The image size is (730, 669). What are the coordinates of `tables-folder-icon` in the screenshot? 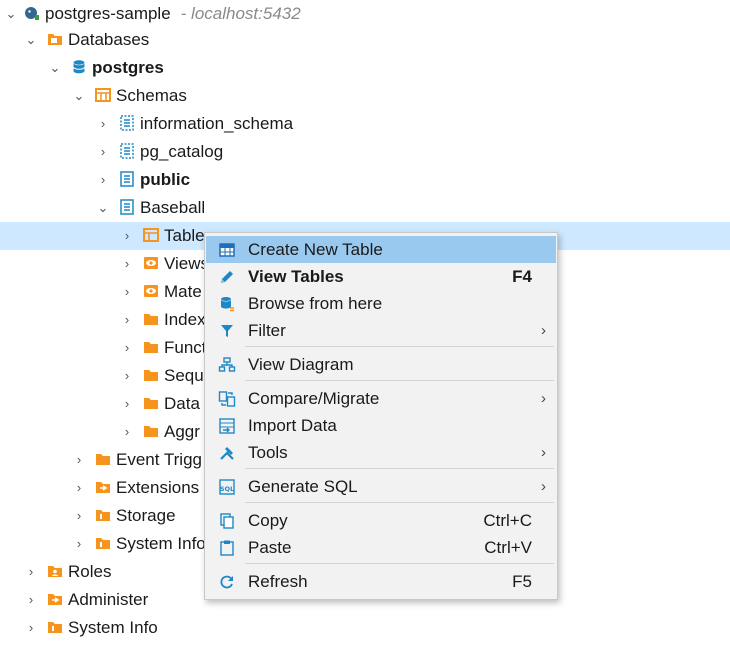 It's located at (151, 235).